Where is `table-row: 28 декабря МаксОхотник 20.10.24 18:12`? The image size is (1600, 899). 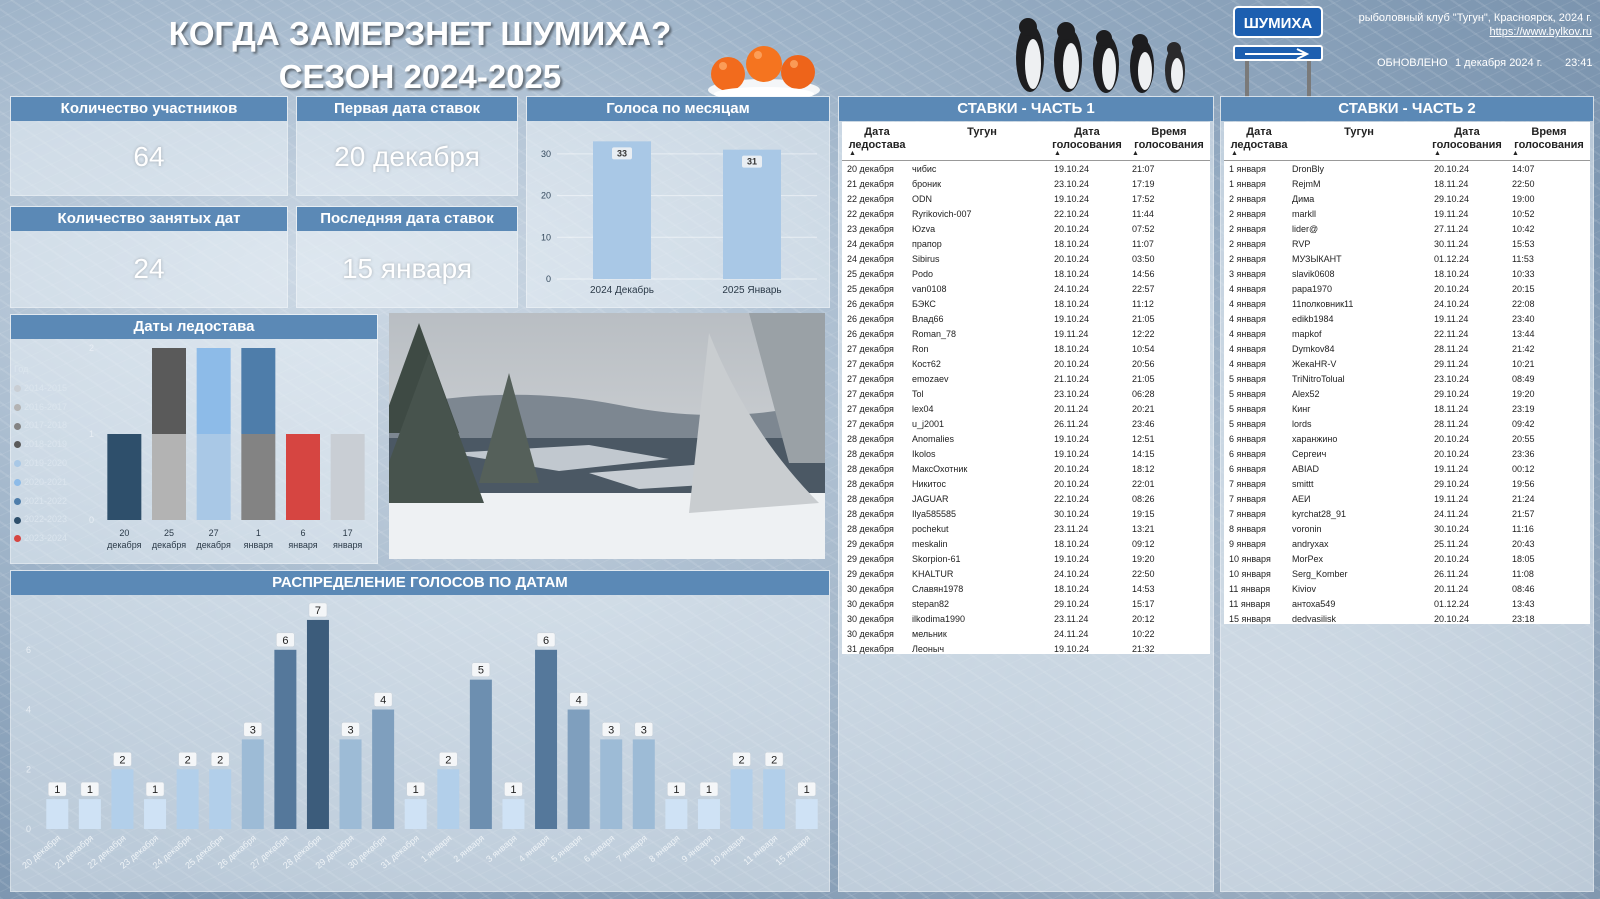
table-row: 28 декабря МаксОхотник 20.10.24 18:12 is located at coordinates (1026, 469).